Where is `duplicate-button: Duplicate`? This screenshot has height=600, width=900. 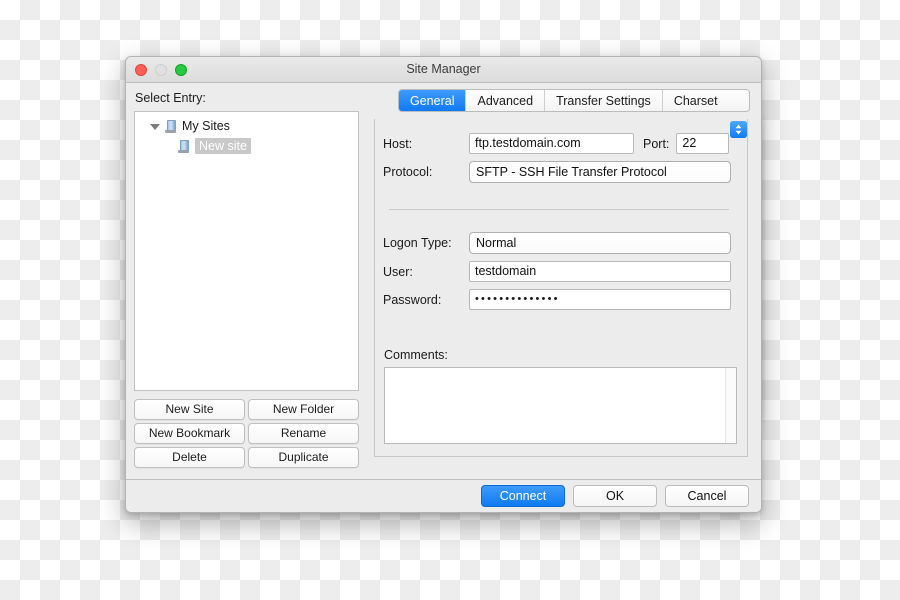 duplicate-button: Duplicate is located at coordinates (303, 457).